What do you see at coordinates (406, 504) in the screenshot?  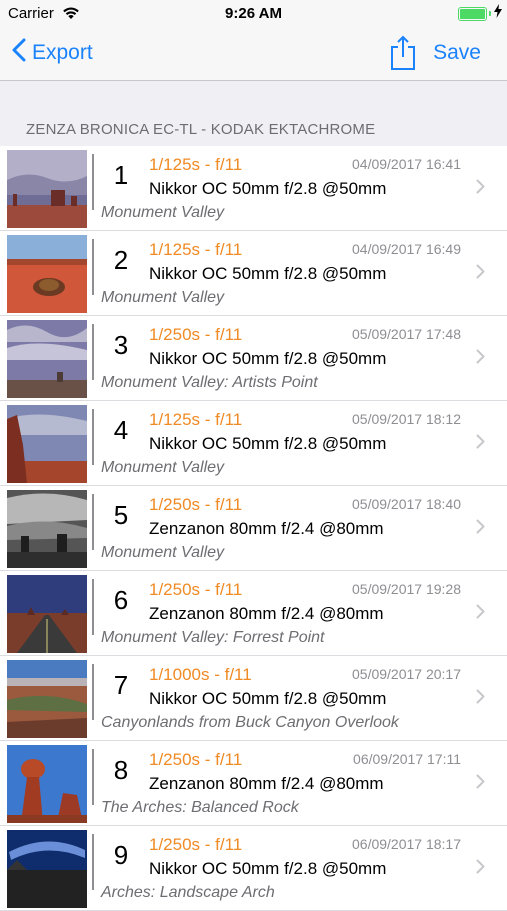 I see `frame-date: 05/09/2017 18:40` at bounding box center [406, 504].